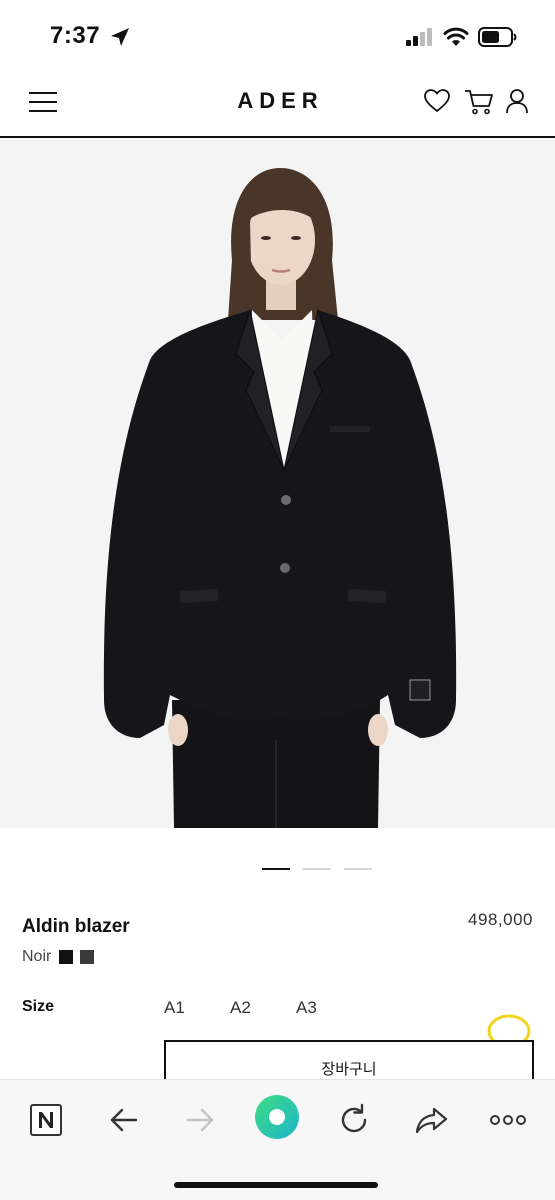 The height and width of the screenshot is (1200, 555). I want to click on wifi-icon, so click(456, 36).